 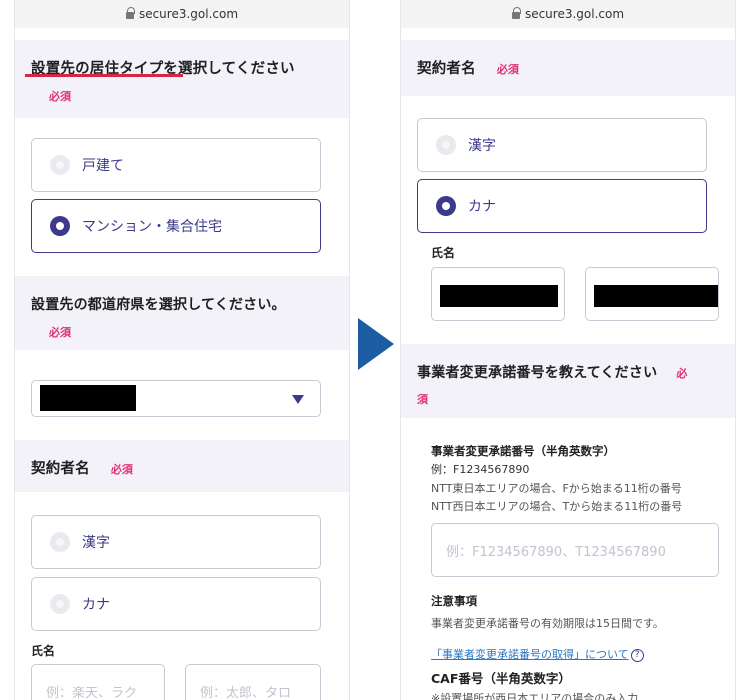 I want to click on option-label: マンション・集合住宅, so click(x=152, y=227).